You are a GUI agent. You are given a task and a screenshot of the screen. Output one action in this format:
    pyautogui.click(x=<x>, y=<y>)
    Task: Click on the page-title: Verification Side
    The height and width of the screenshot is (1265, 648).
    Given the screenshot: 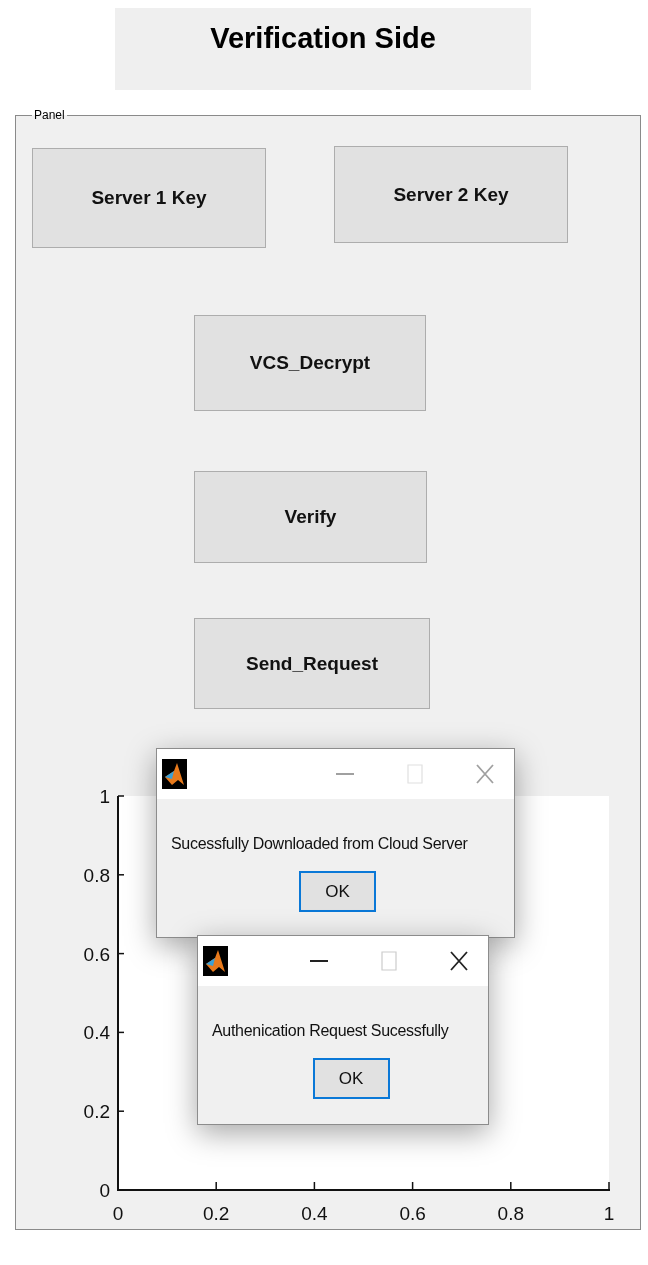 What is the action you would take?
    pyautogui.click(x=323, y=39)
    